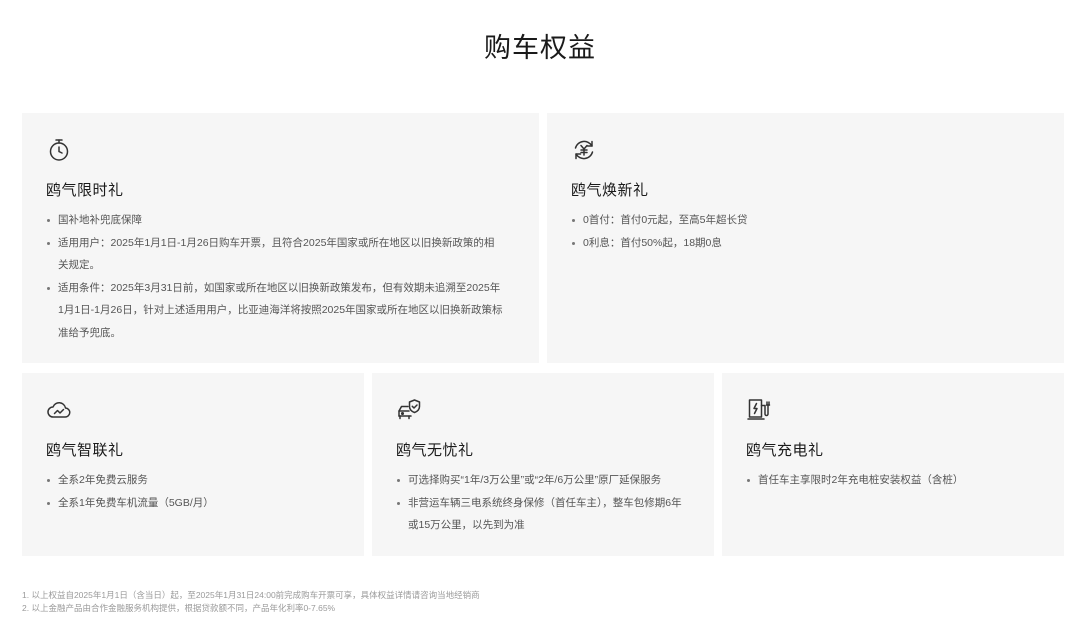  Describe the element at coordinates (584, 150) in the screenshot. I see `yuan-exchange-icon` at that location.